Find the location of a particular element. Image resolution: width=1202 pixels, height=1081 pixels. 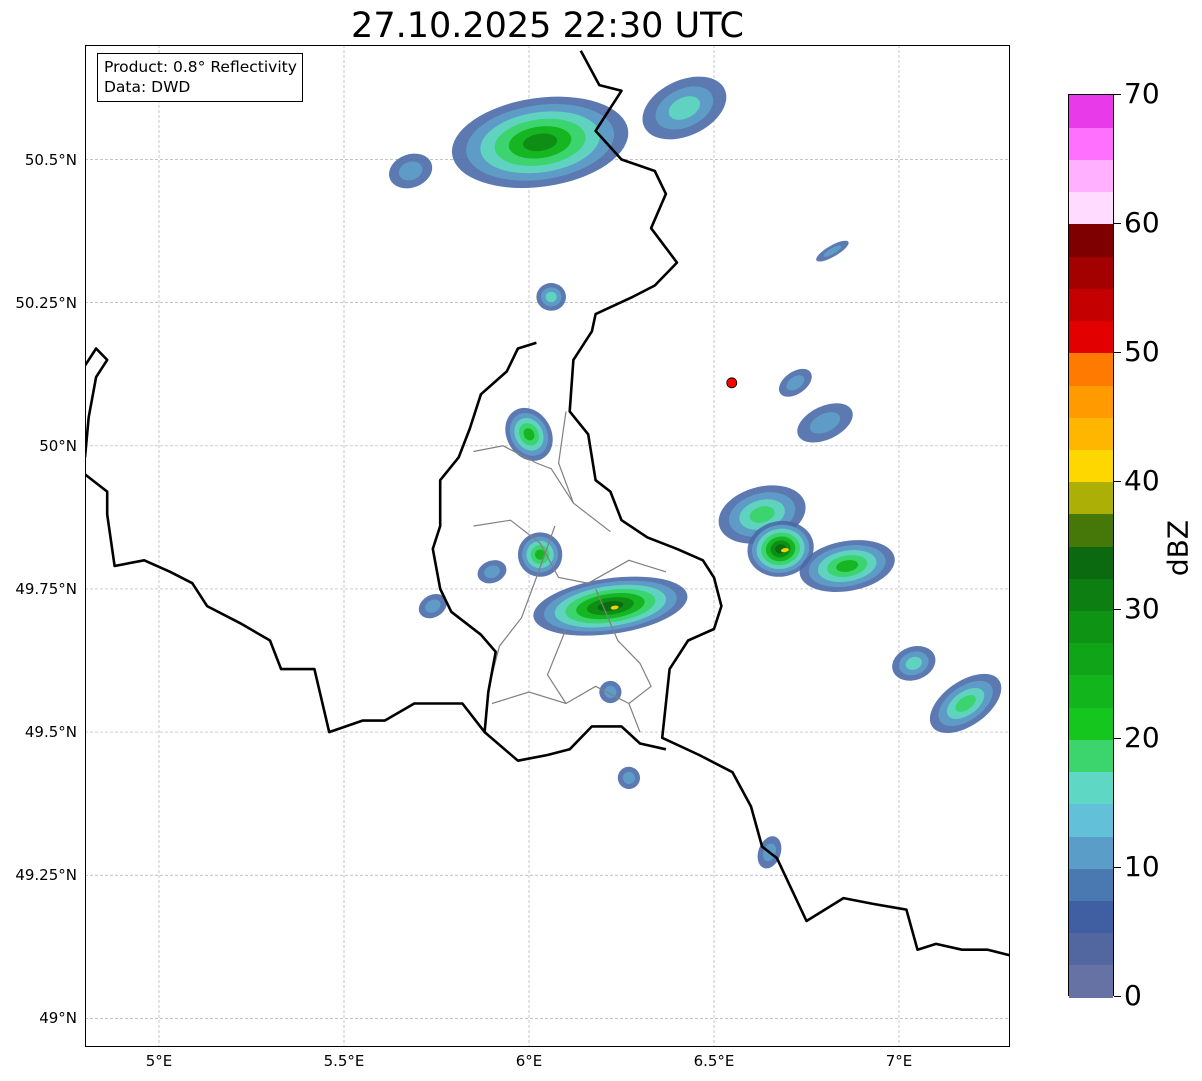

echo-intensity-layer is located at coordinates (551, 297).